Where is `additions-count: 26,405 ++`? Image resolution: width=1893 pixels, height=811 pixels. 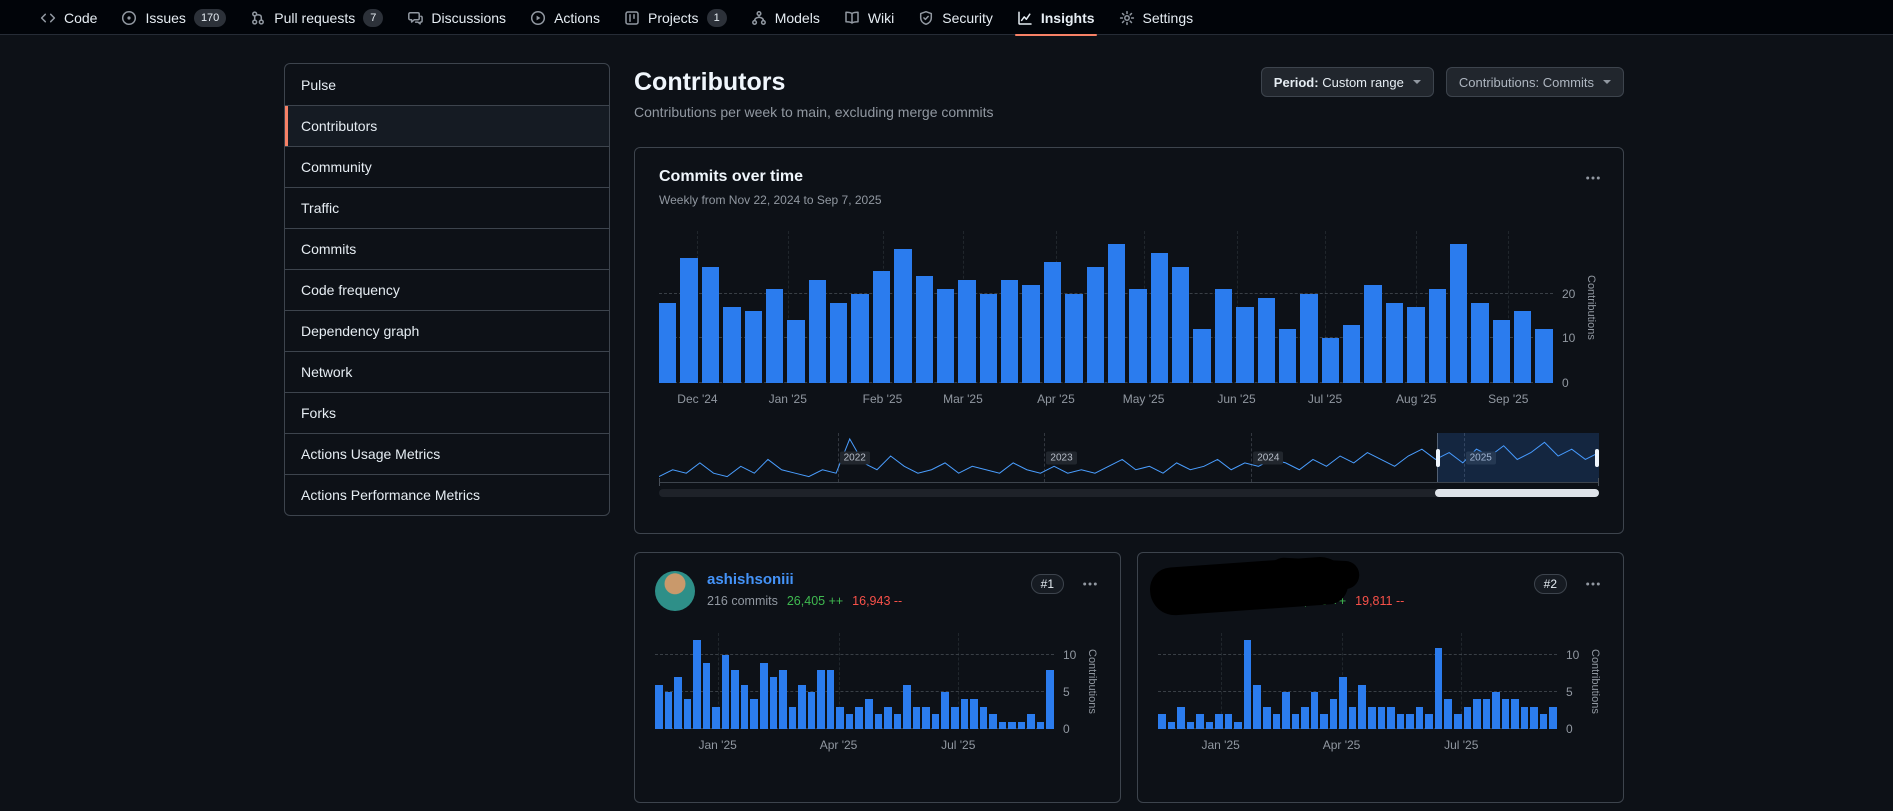 additions-count: 26,405 ++ is located at coordinates (815, 601).